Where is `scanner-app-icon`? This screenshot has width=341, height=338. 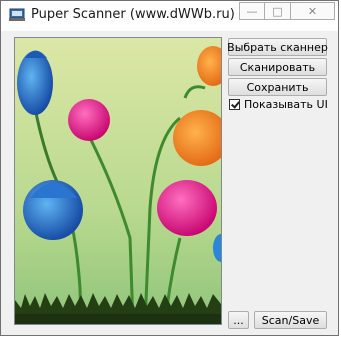
scanner-app-icon is located at coordinates (17, 15).